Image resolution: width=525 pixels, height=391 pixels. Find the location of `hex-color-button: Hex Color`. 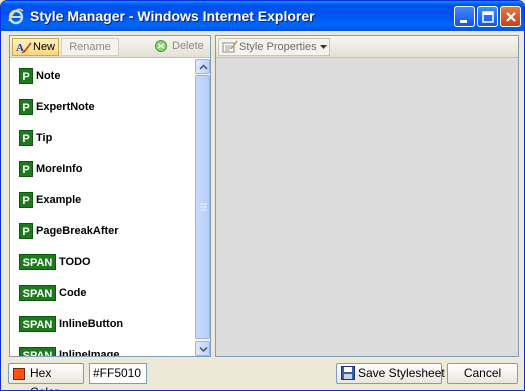

hex-color-button: Hex Color is located at coordinates (46, 376).